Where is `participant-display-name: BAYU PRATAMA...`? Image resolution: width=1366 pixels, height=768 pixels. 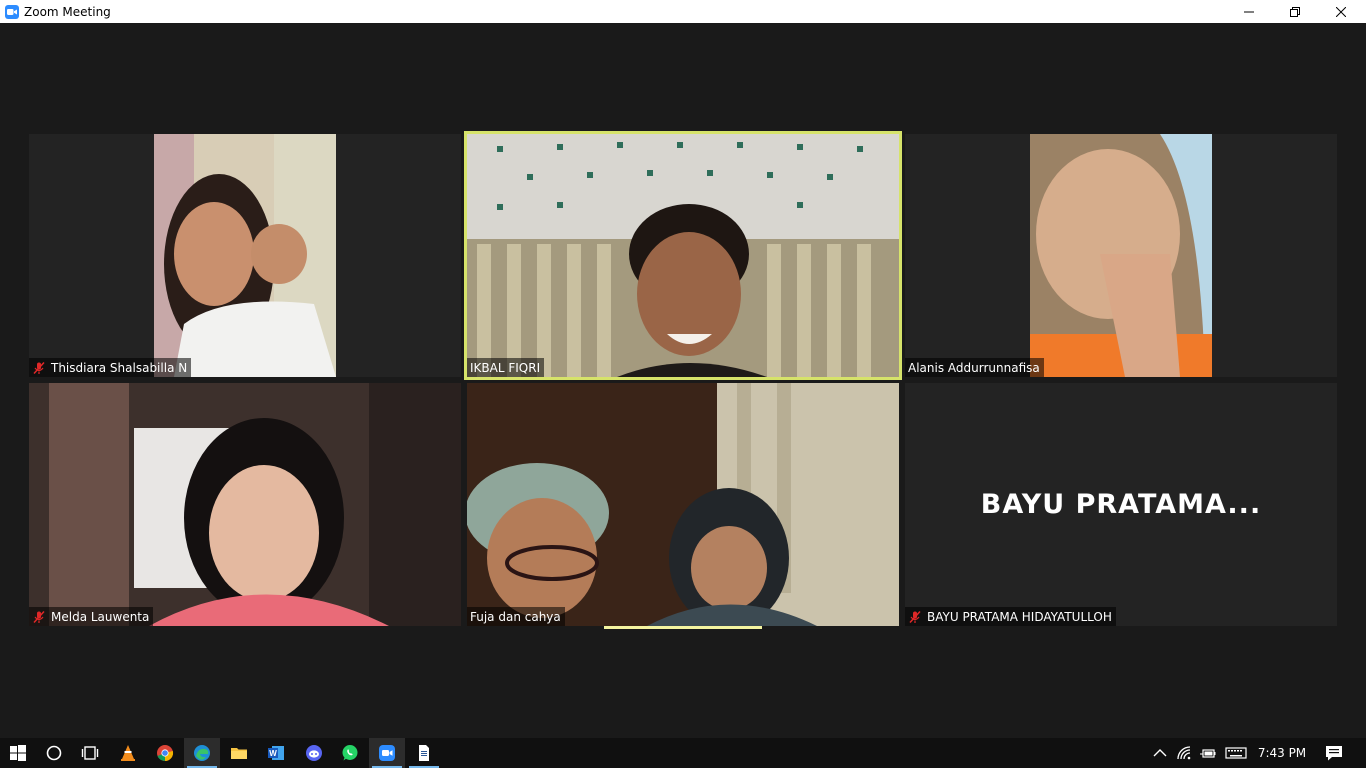
participant-display-name: BAYU PRATAMA... is located at coordinates (1121, 504).